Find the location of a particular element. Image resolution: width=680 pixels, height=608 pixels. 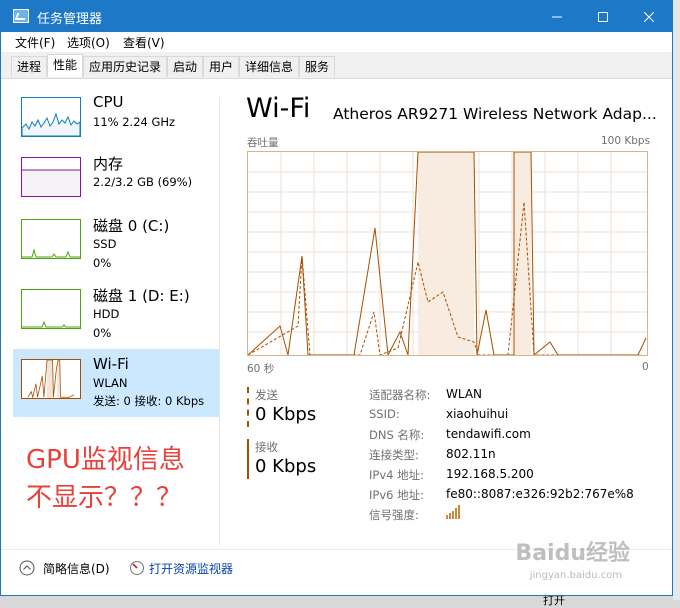

receive-indicator is located at coordinates (248, 459).